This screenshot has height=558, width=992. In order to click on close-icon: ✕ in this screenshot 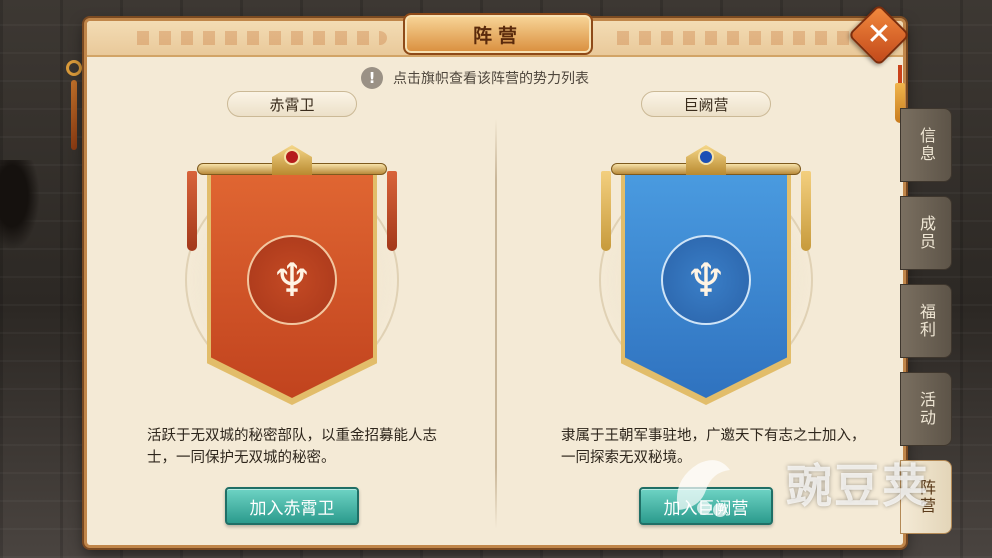, I will do `click(879, 35)`.